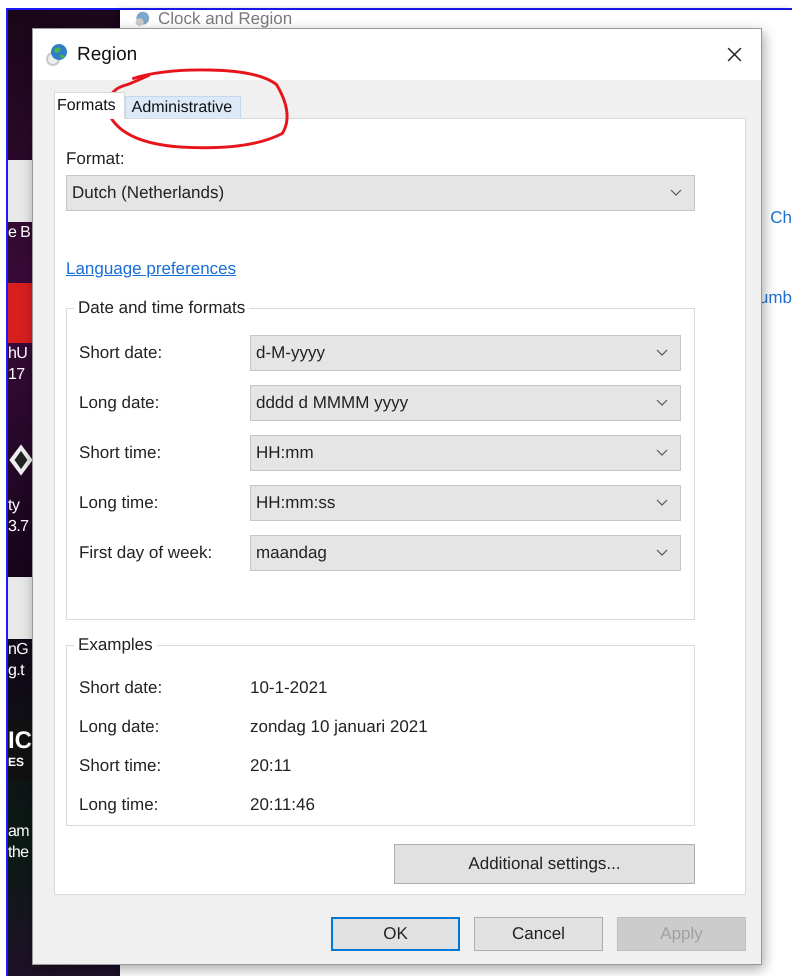 The image size is (792, 976). What do you see at coordinates (115, 645) in the screenshot?
I see `group-title: Examples` at bounding box center [115, 645].